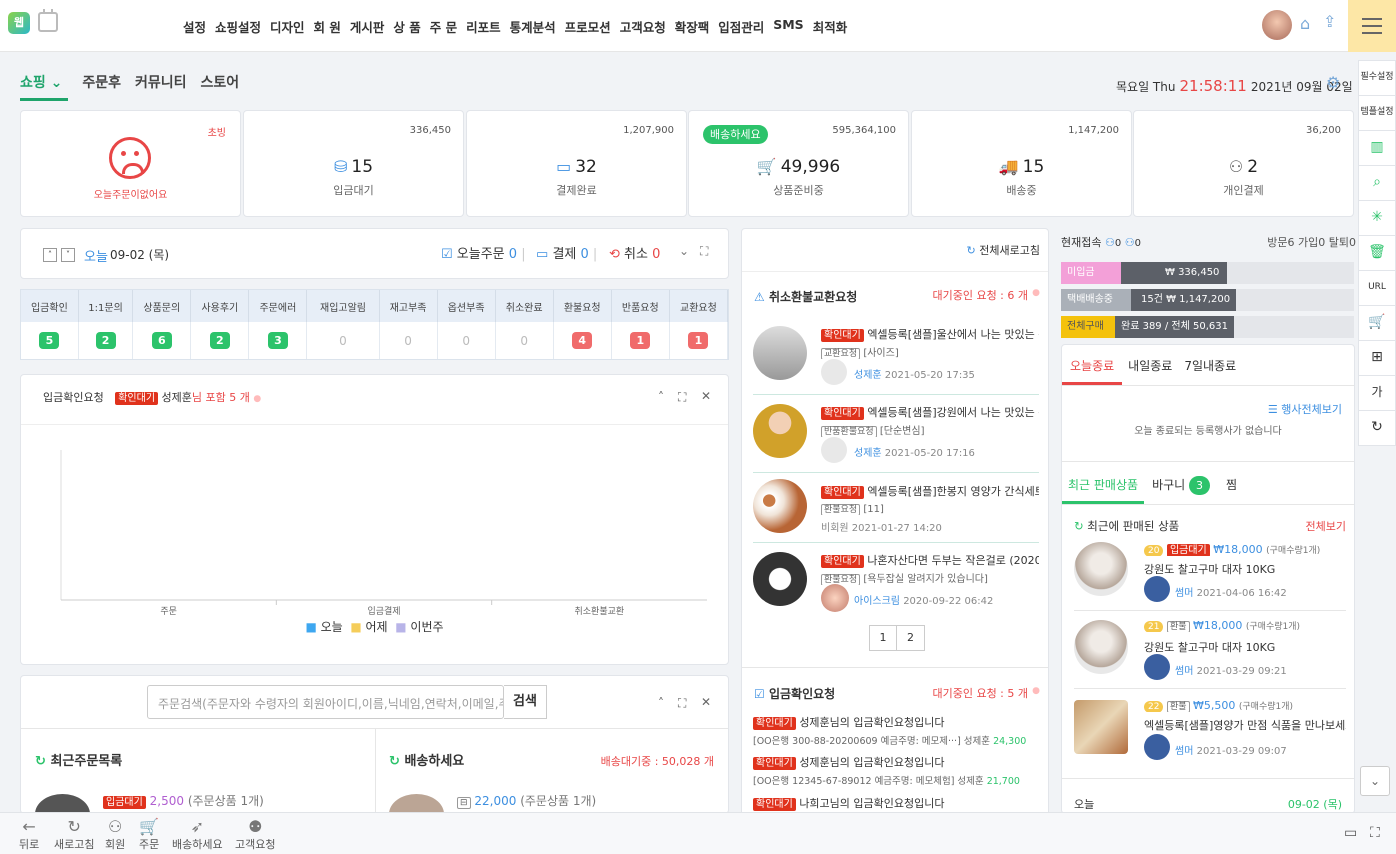  What do you see at coordinates (50, 255) in the screenshot?
I see `prev-day-button: ˄` at bounding box center [50, 255].